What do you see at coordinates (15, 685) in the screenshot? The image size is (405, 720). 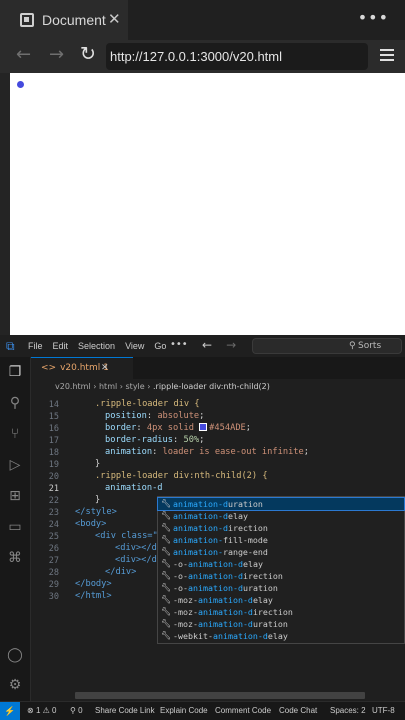 I see `settings-gear-icon: ⚙` at bounding box center [15, 685].